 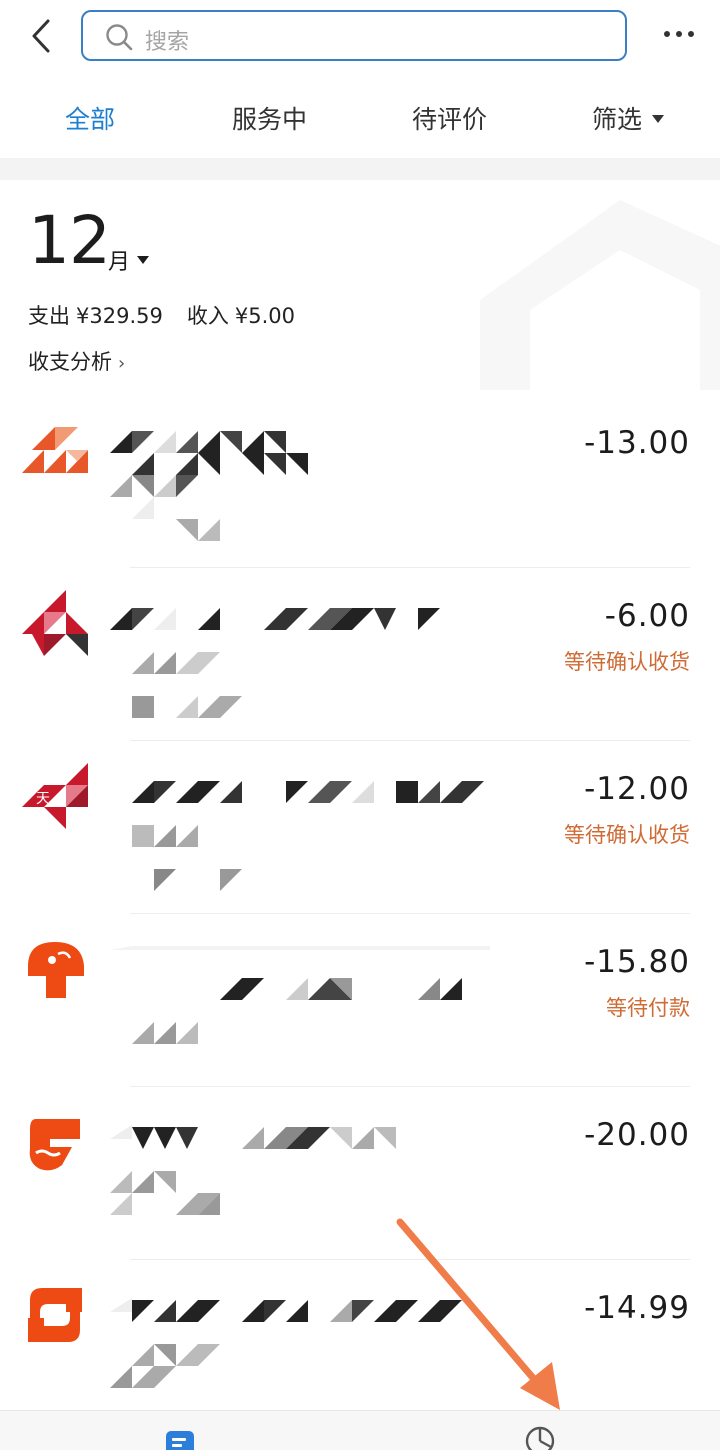 I want to click on transaction-row: 天 -12.00 等待确认收货, so click(x=360, y=827).